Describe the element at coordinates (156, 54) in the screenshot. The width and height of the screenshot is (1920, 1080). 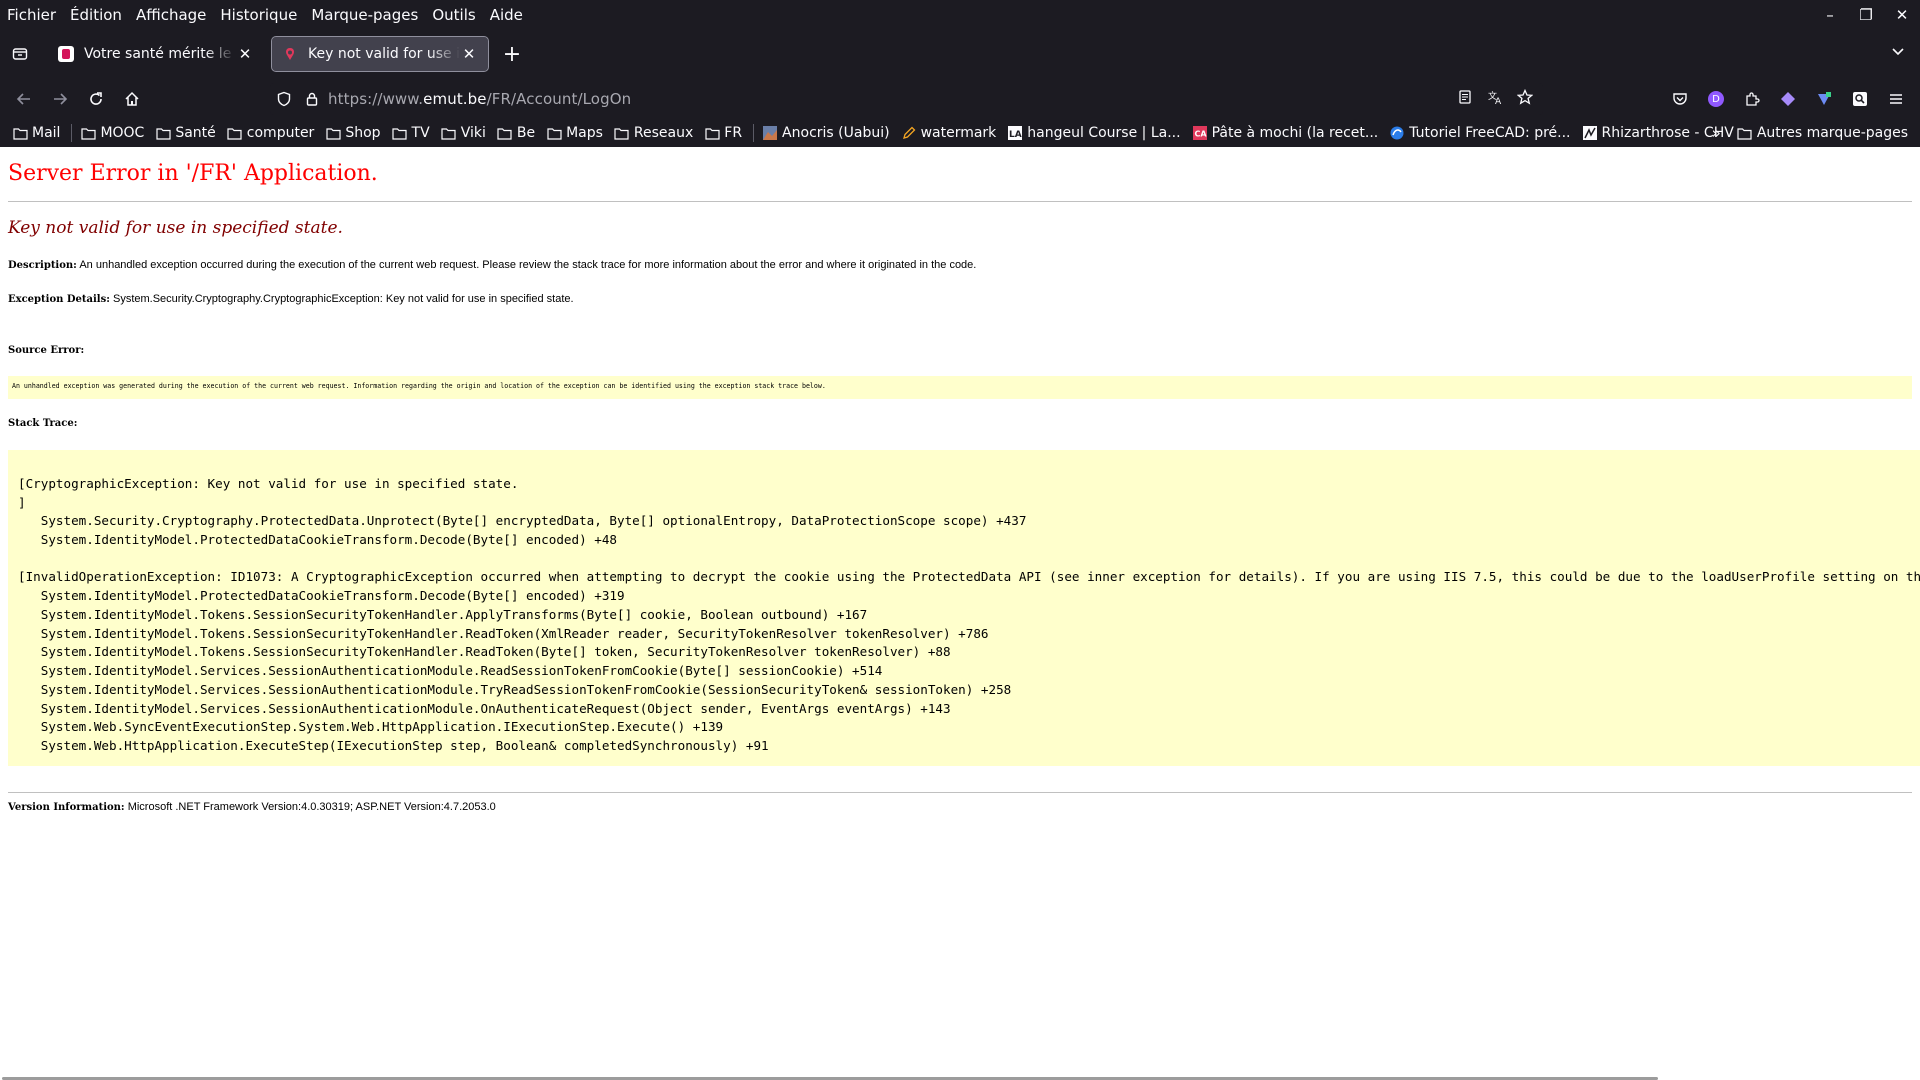
I see `tab-votre-sante: Votre santé mérite le meilleur ✕` at that location.